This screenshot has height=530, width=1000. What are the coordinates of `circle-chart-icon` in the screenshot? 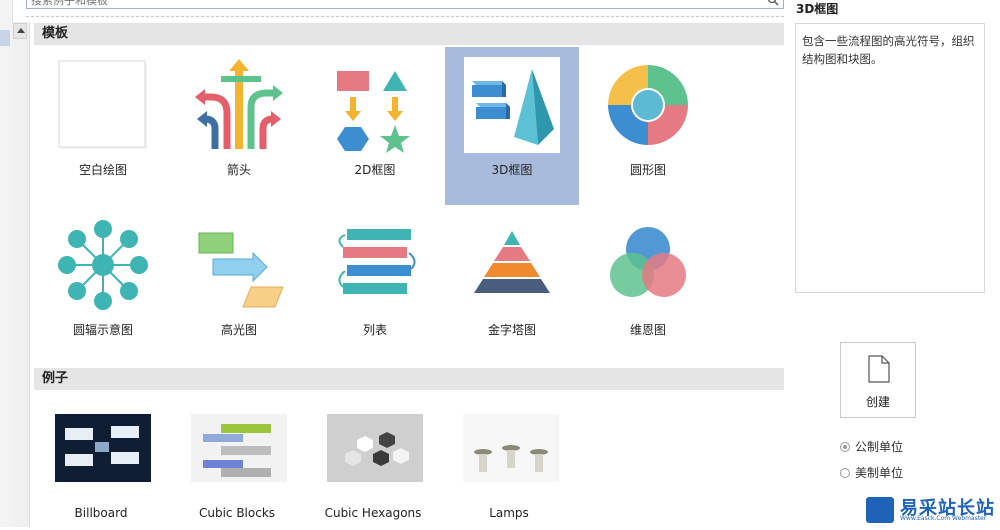 It's located at (648, 105).